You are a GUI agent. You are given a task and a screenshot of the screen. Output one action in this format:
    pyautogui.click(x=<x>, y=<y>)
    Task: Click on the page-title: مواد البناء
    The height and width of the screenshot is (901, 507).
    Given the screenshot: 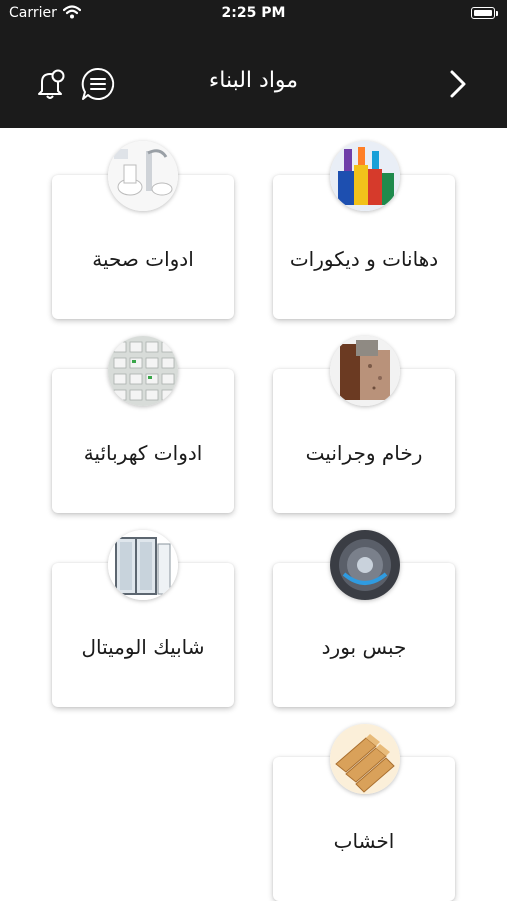 What is the action you would take?
    pyautogui.click(x=253, y=80)
    